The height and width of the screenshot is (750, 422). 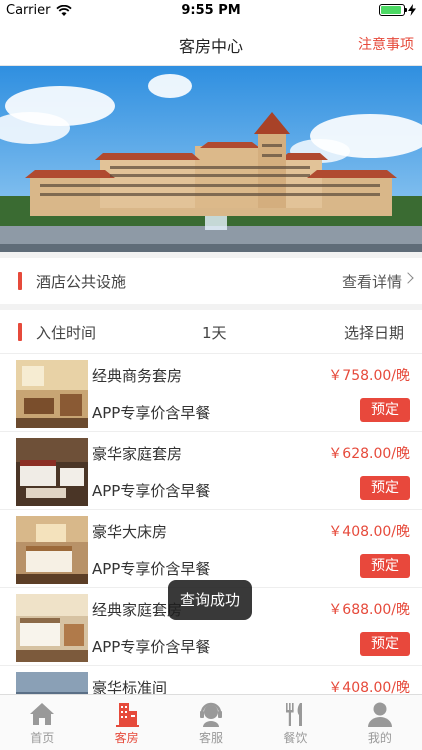 I want to click on service-icon, so click(x=211, y=714).